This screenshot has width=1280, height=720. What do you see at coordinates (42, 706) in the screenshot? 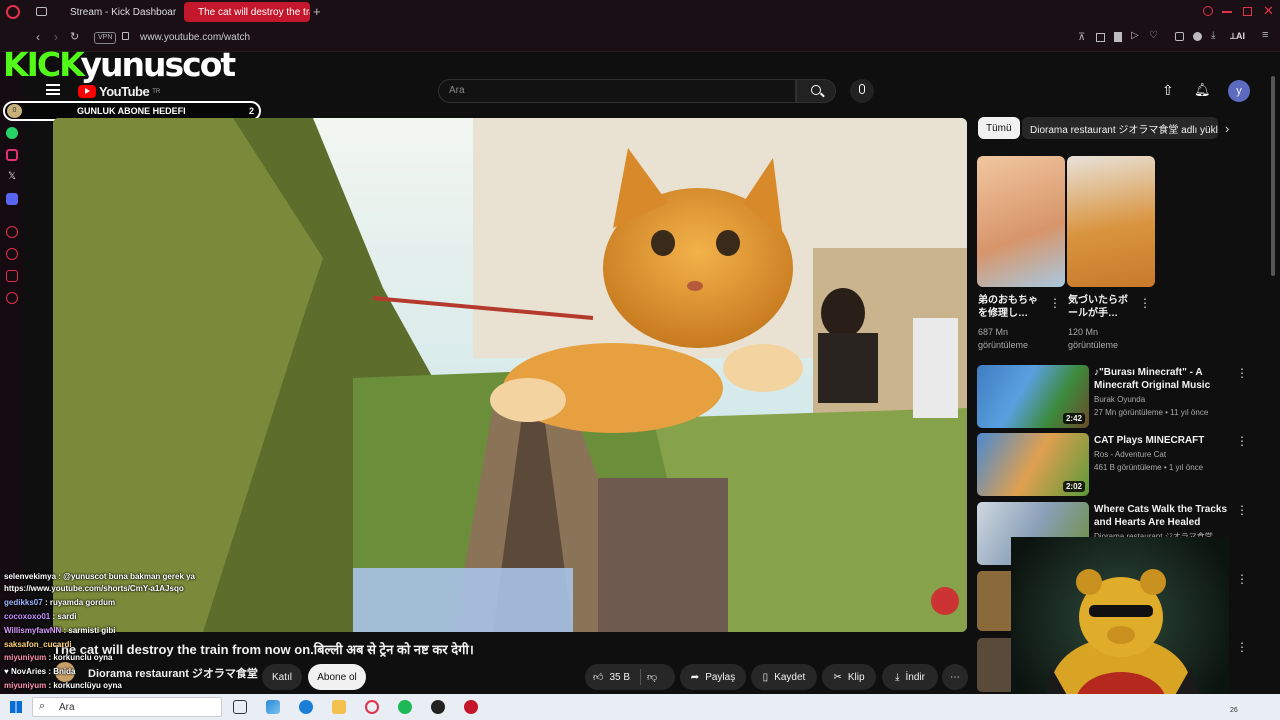
I see `search-icon: ⌕` at bounding box center [42, 706].